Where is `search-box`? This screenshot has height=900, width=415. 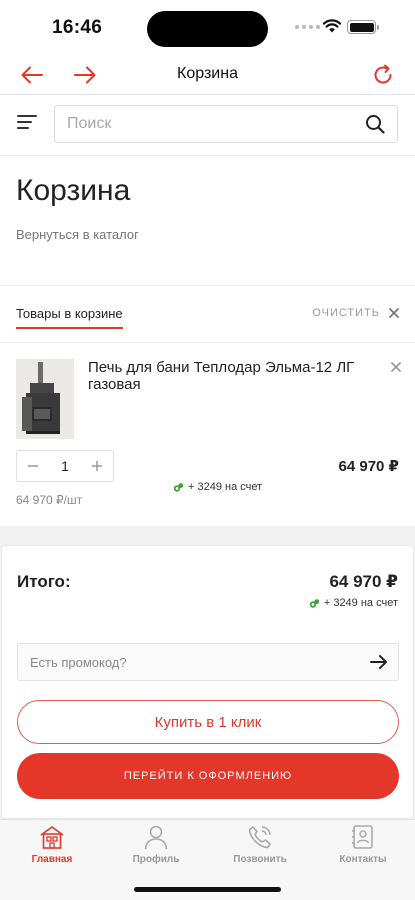 search-box is located at coordinates (226, 124).